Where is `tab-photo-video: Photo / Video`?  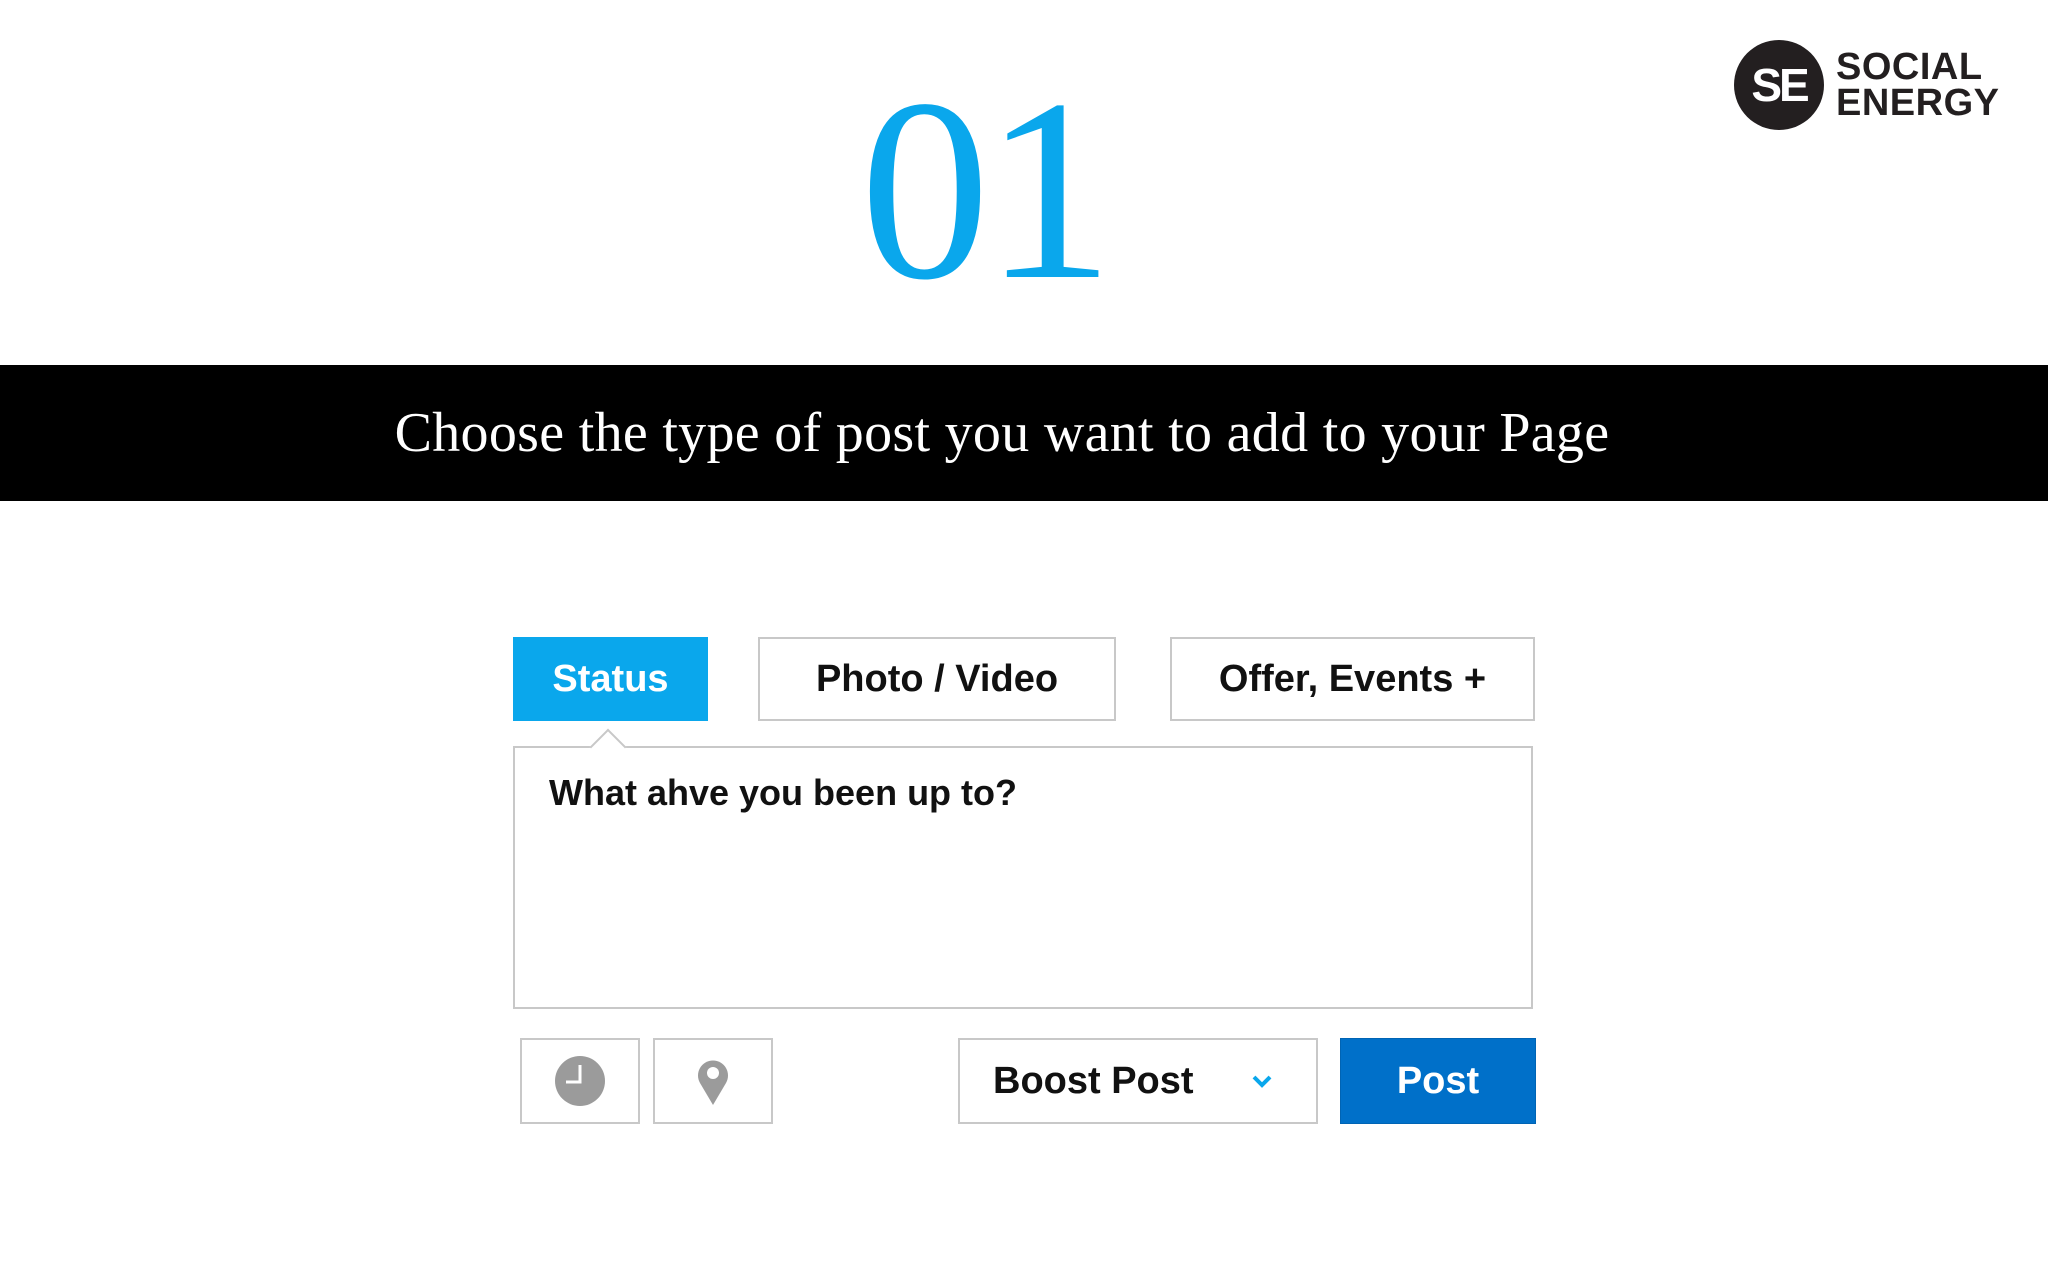
tab-photo-video: Photo / Video is located at coordinates (937, 679).